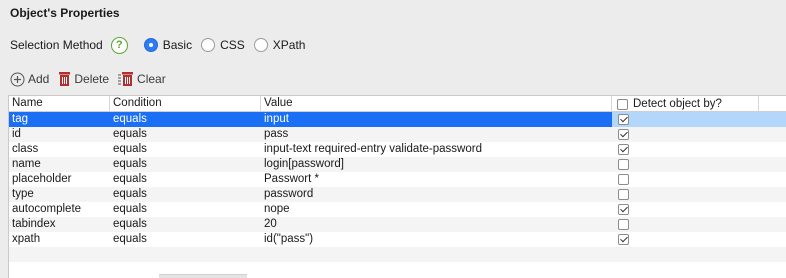 The image size is (786, 278). I want to click on cell-name: class, so click(59, 149).